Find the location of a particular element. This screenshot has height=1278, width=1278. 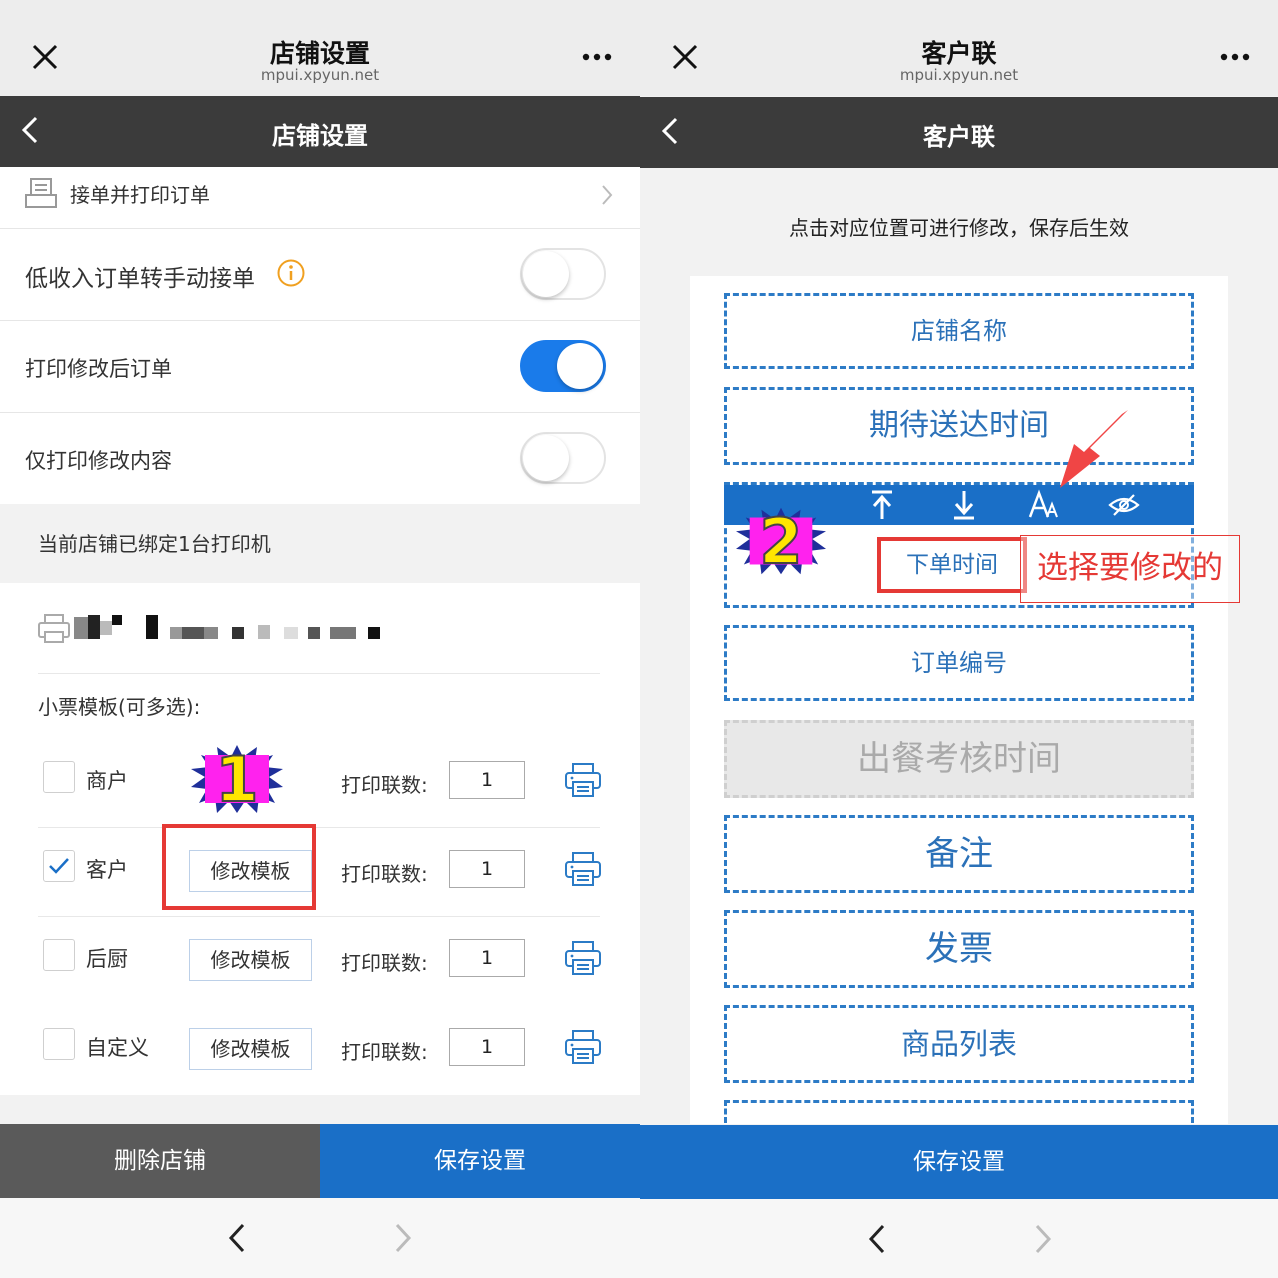

step-number: 1 is located at coordinates (236, 779).